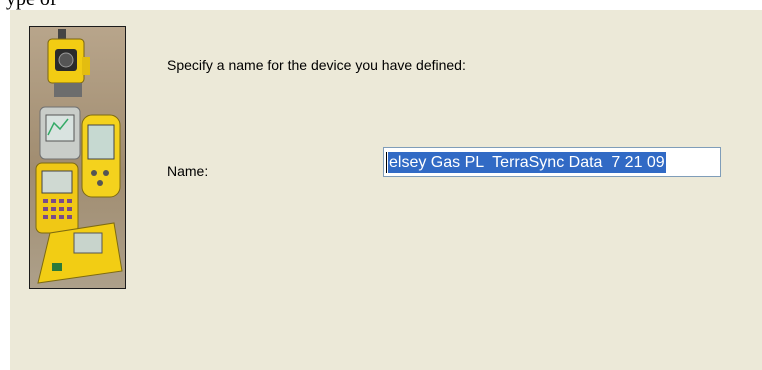 Image resolution: width=762 pixels, height=370 pixels. I want to click on device-name-input: elsey Gas PL TerraSync Data 7 21 09, so click(552, 162).